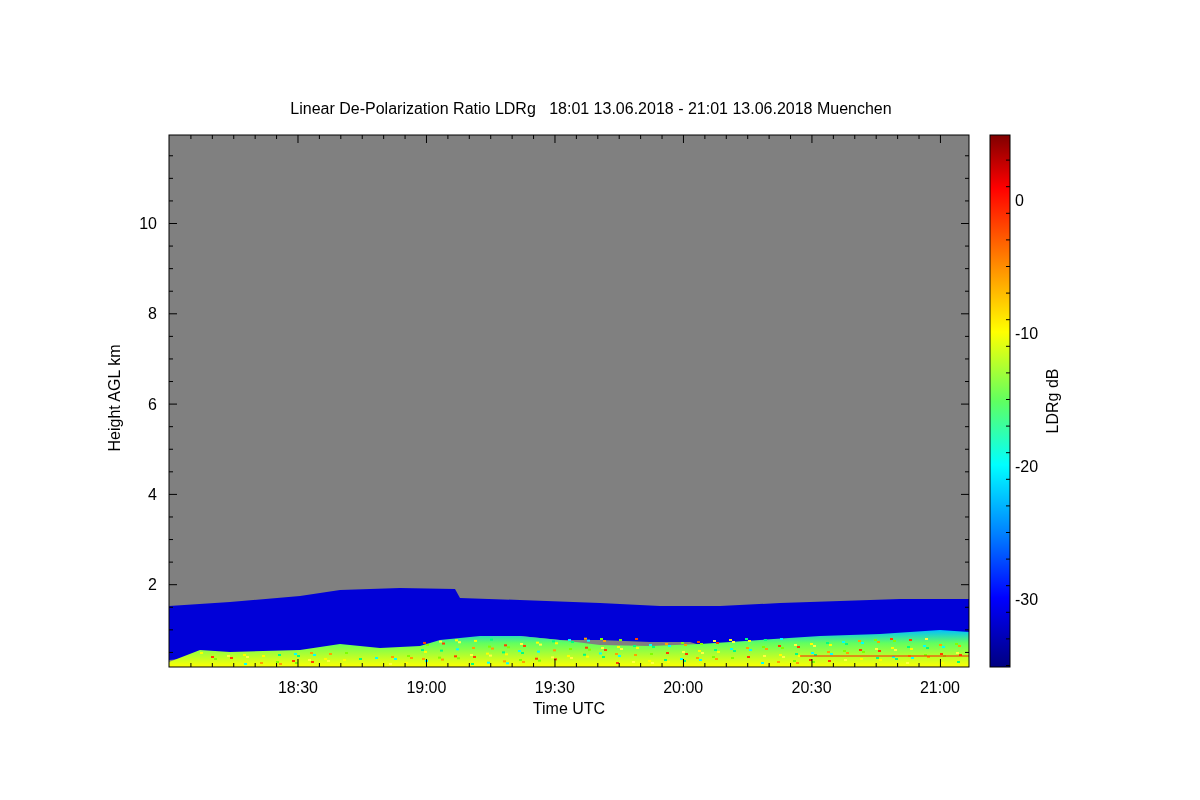  Describe the element at coordinates (152, 494) in the screenshot. I see `y-tick-label: 4` at that location.